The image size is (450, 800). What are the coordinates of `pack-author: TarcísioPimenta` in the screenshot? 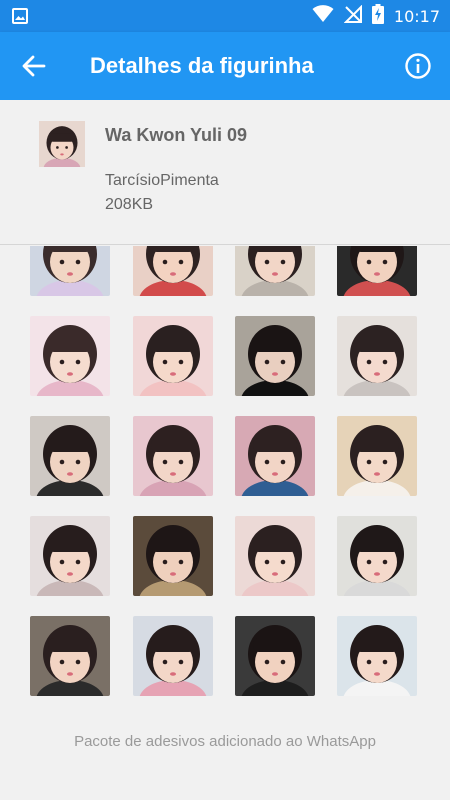 It's located at (162, 180).